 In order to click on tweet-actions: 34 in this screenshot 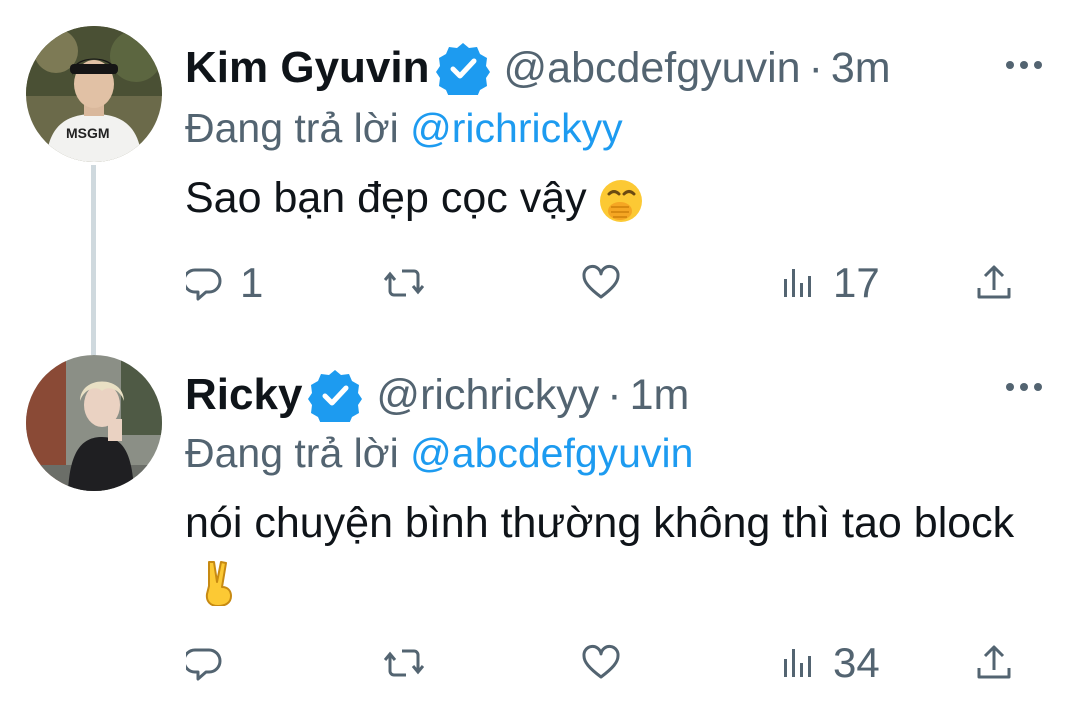, I will do `click(540, 663)`.